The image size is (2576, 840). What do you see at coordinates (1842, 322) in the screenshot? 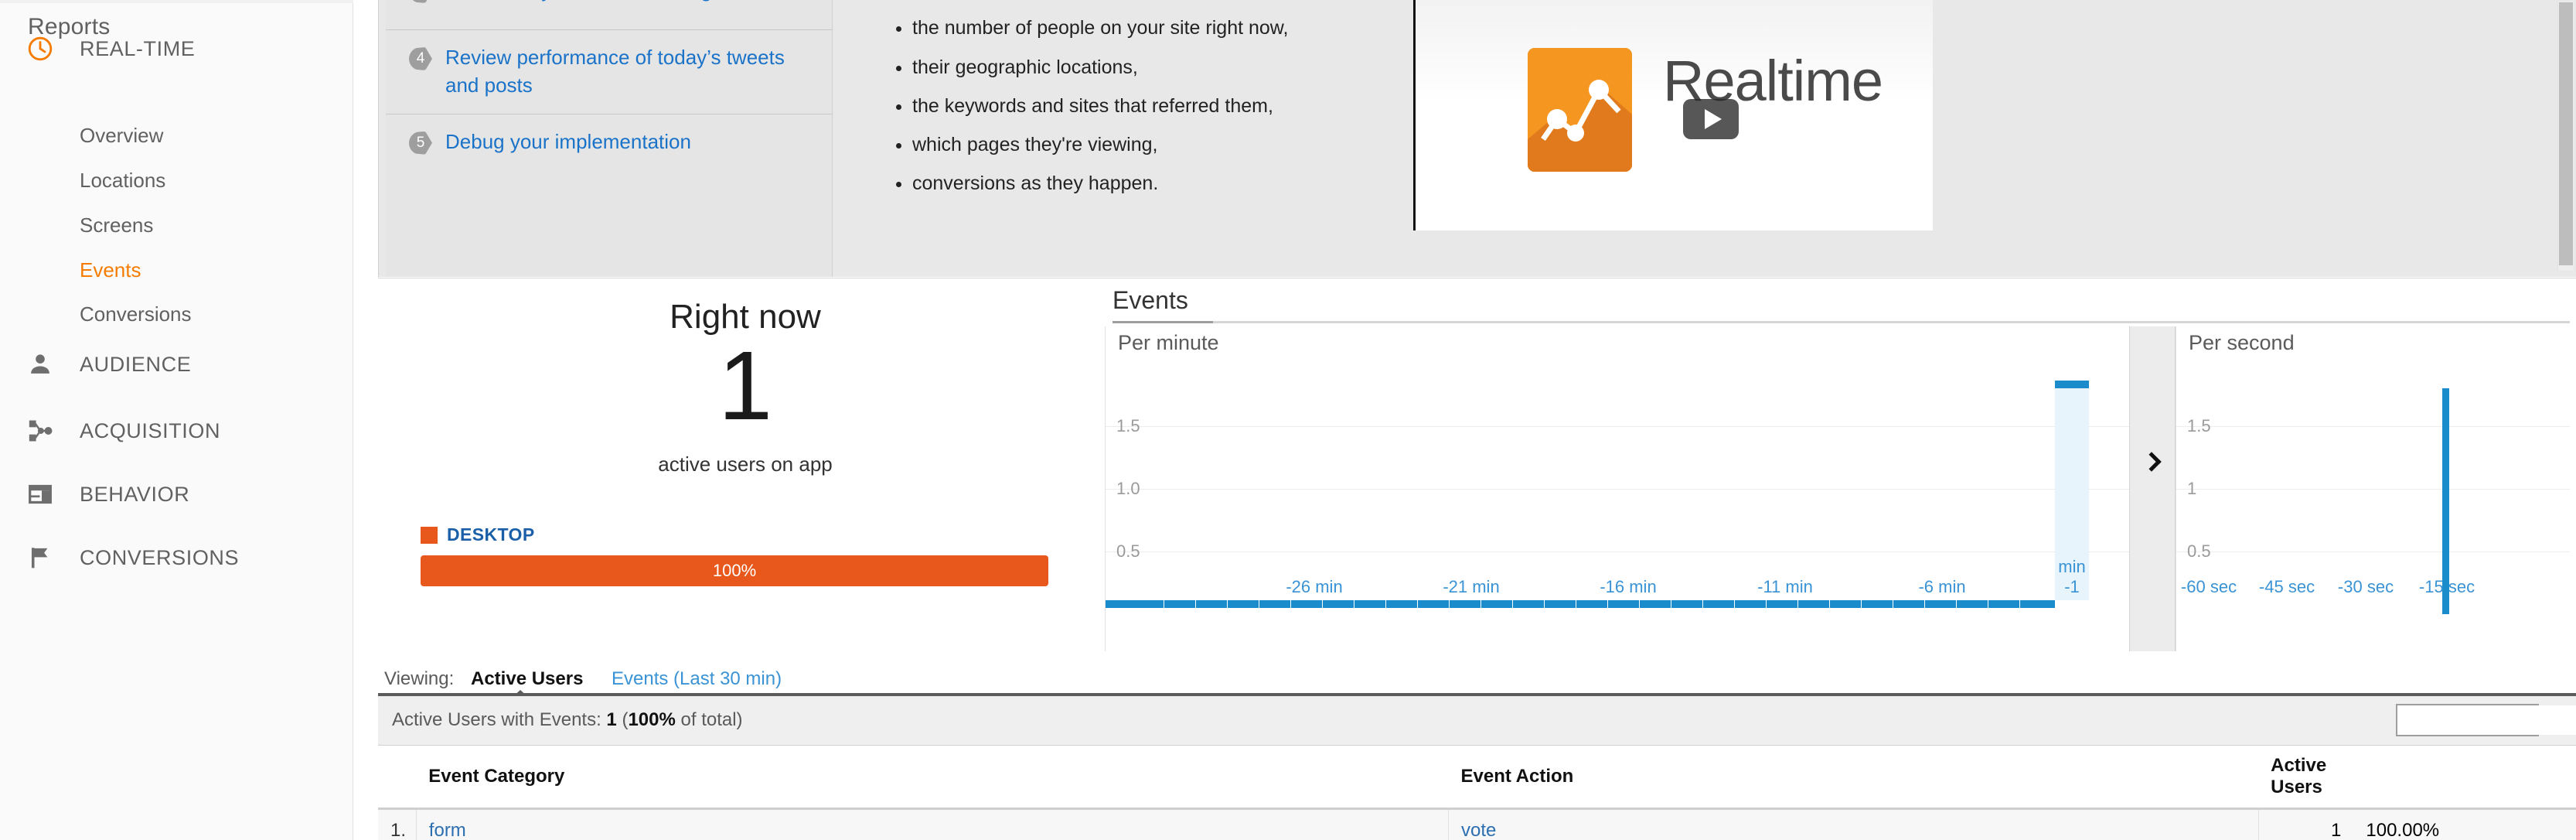
I see `events-title-rule` at bounding box center [1842, 322].